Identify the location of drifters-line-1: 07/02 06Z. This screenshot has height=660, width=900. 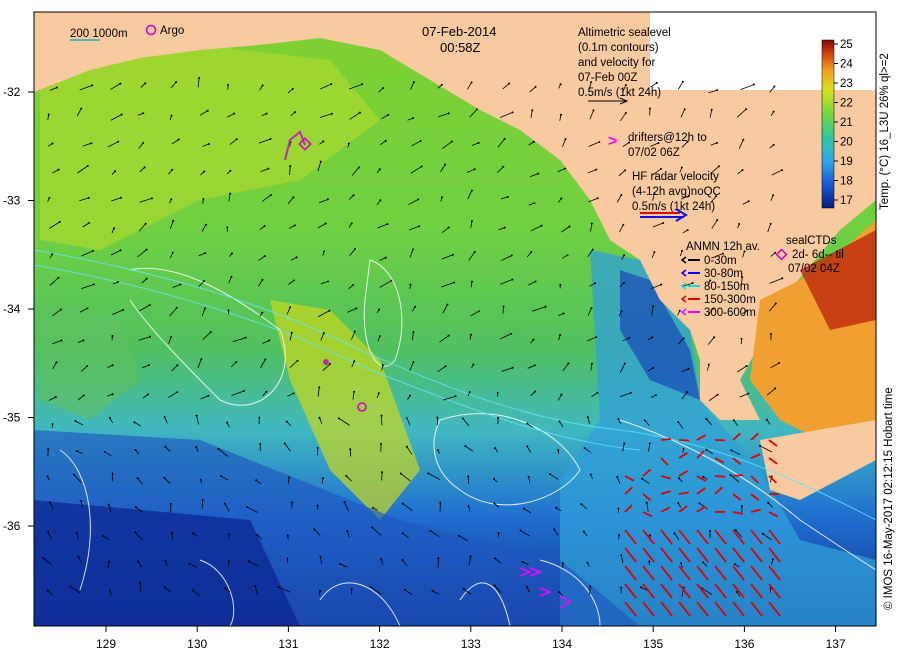
(654, 153).